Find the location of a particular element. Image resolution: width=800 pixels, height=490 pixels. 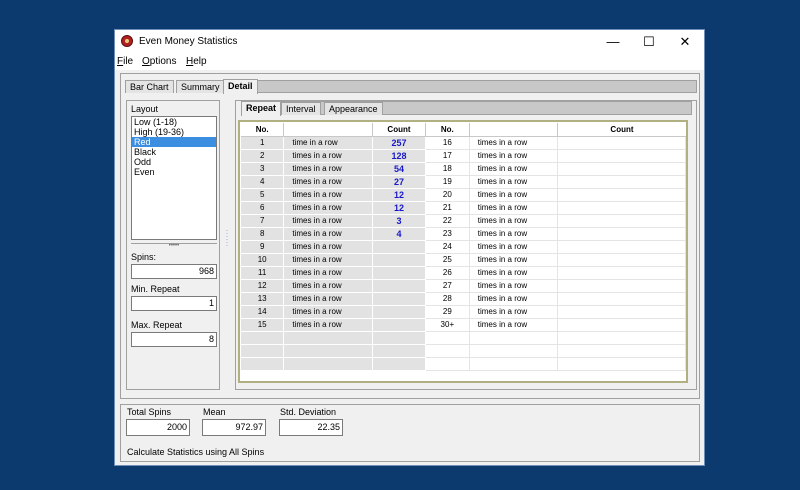

cell-left-count: 3 is located at coordinates (399, 221).